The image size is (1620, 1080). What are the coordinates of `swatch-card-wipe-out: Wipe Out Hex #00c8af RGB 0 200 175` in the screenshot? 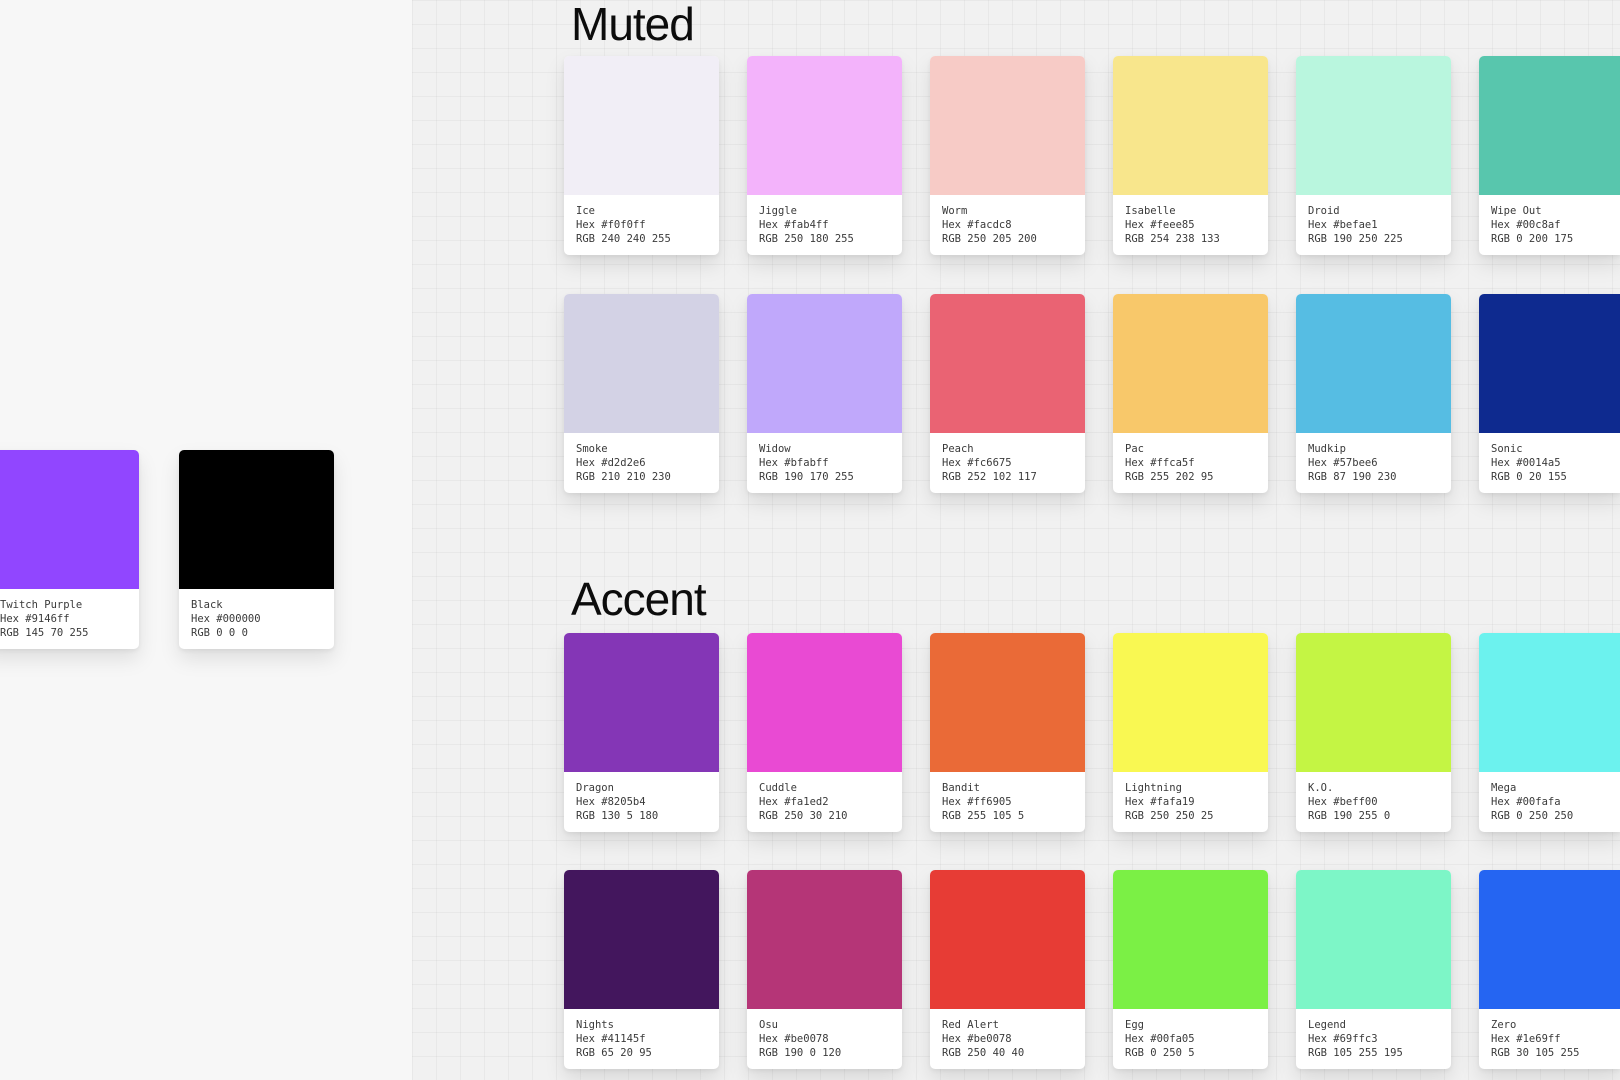 It's located at (1549, 155).